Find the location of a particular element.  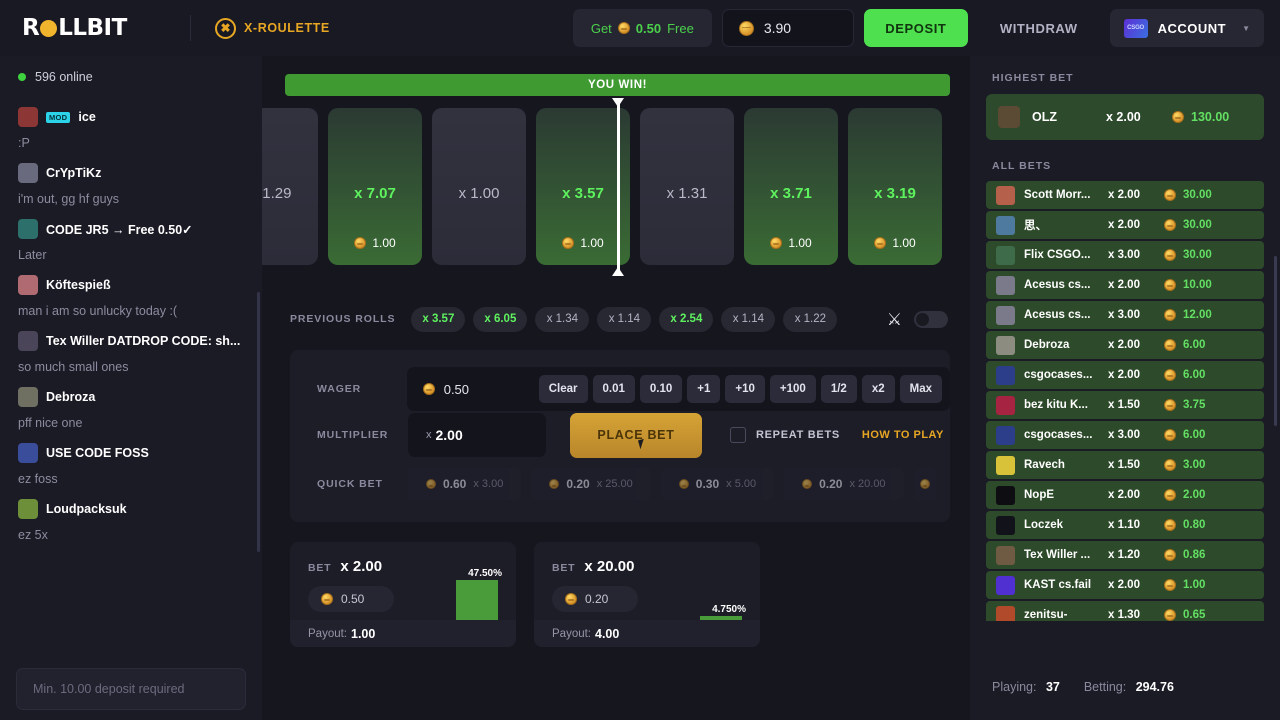

wager-button-max: Max is located at coordinates (920, 389).